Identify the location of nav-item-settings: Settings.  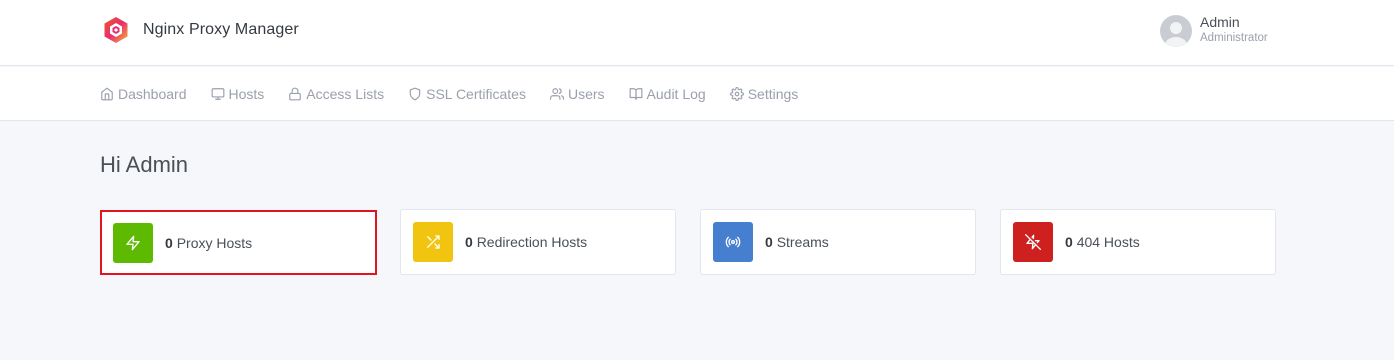
(764, 94).